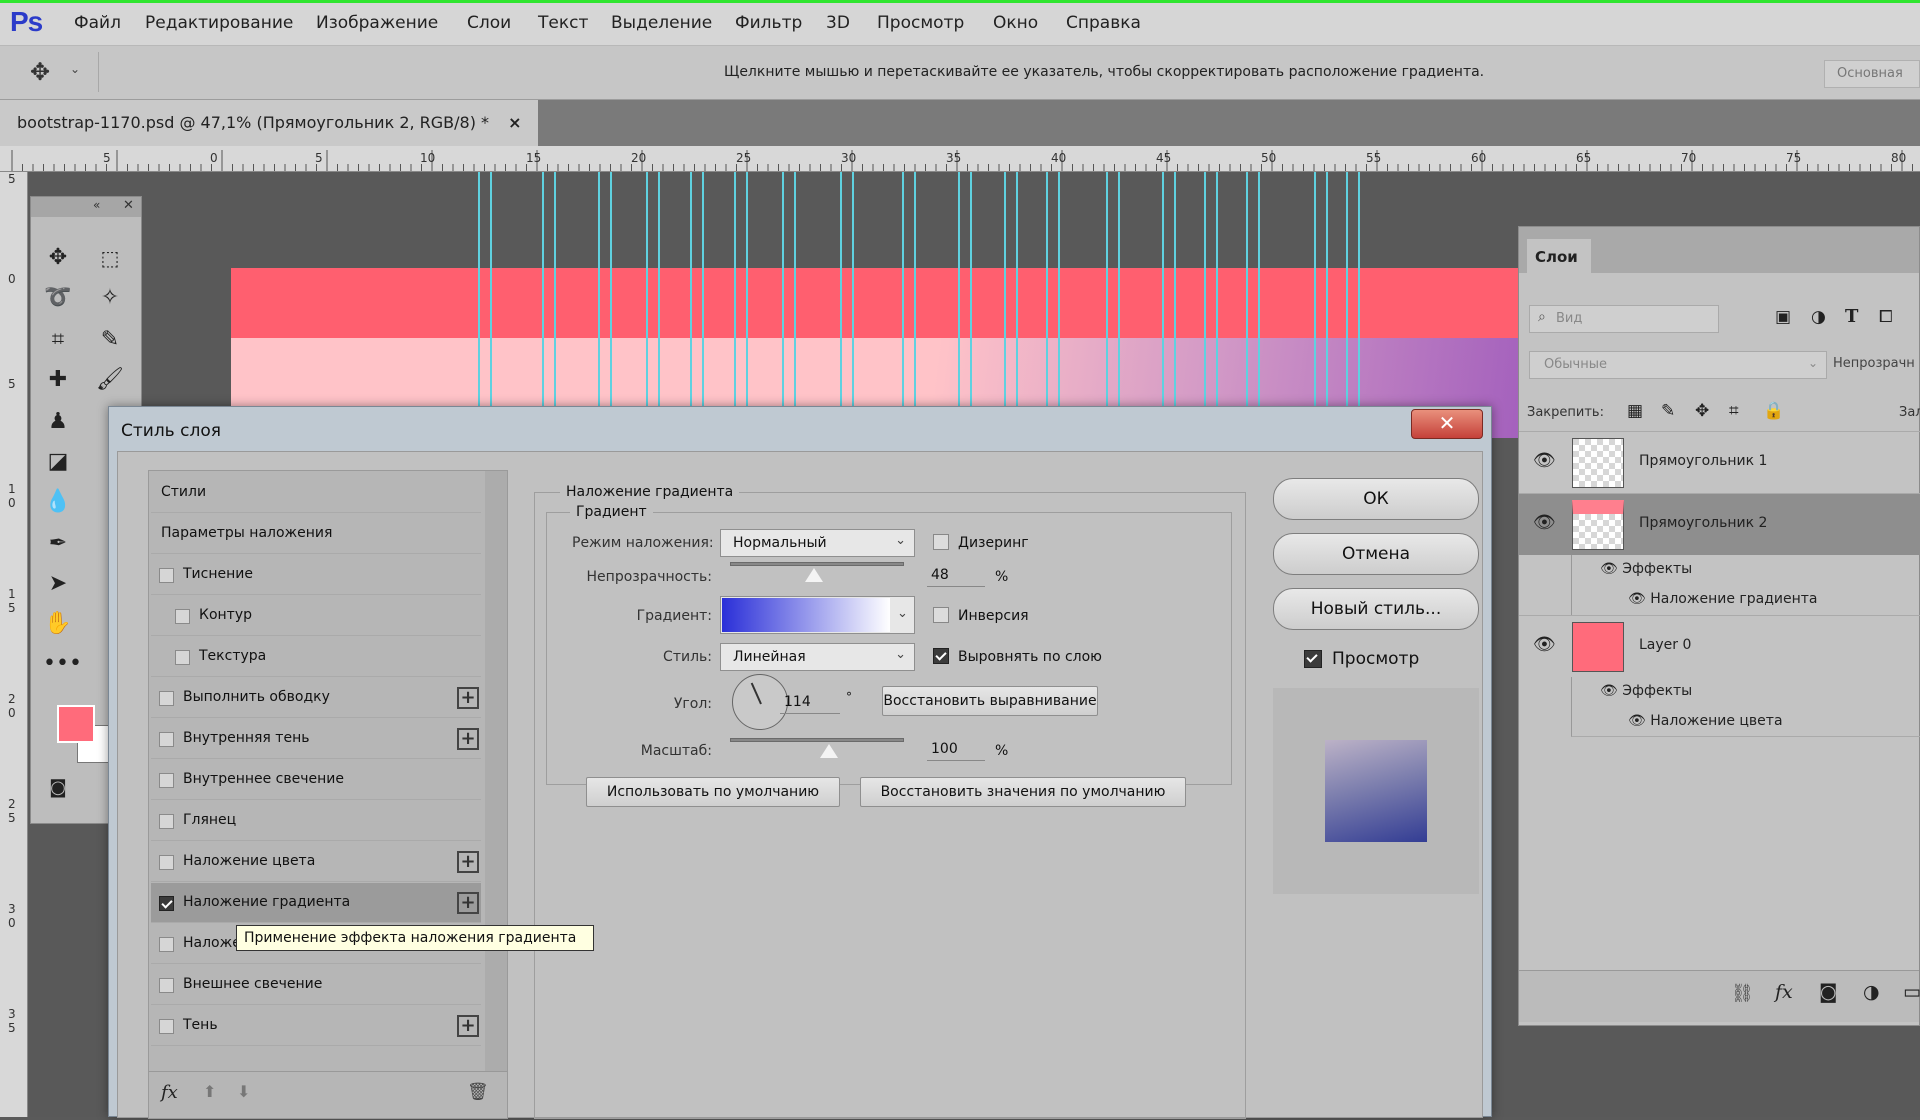 The height and width of the screenshot is (1120, 1920). What do you see at coordinates (1646, 569) in the screenshot?
I see `effects-row: 👁 Эффекты` at bounding box center [1646, 569].